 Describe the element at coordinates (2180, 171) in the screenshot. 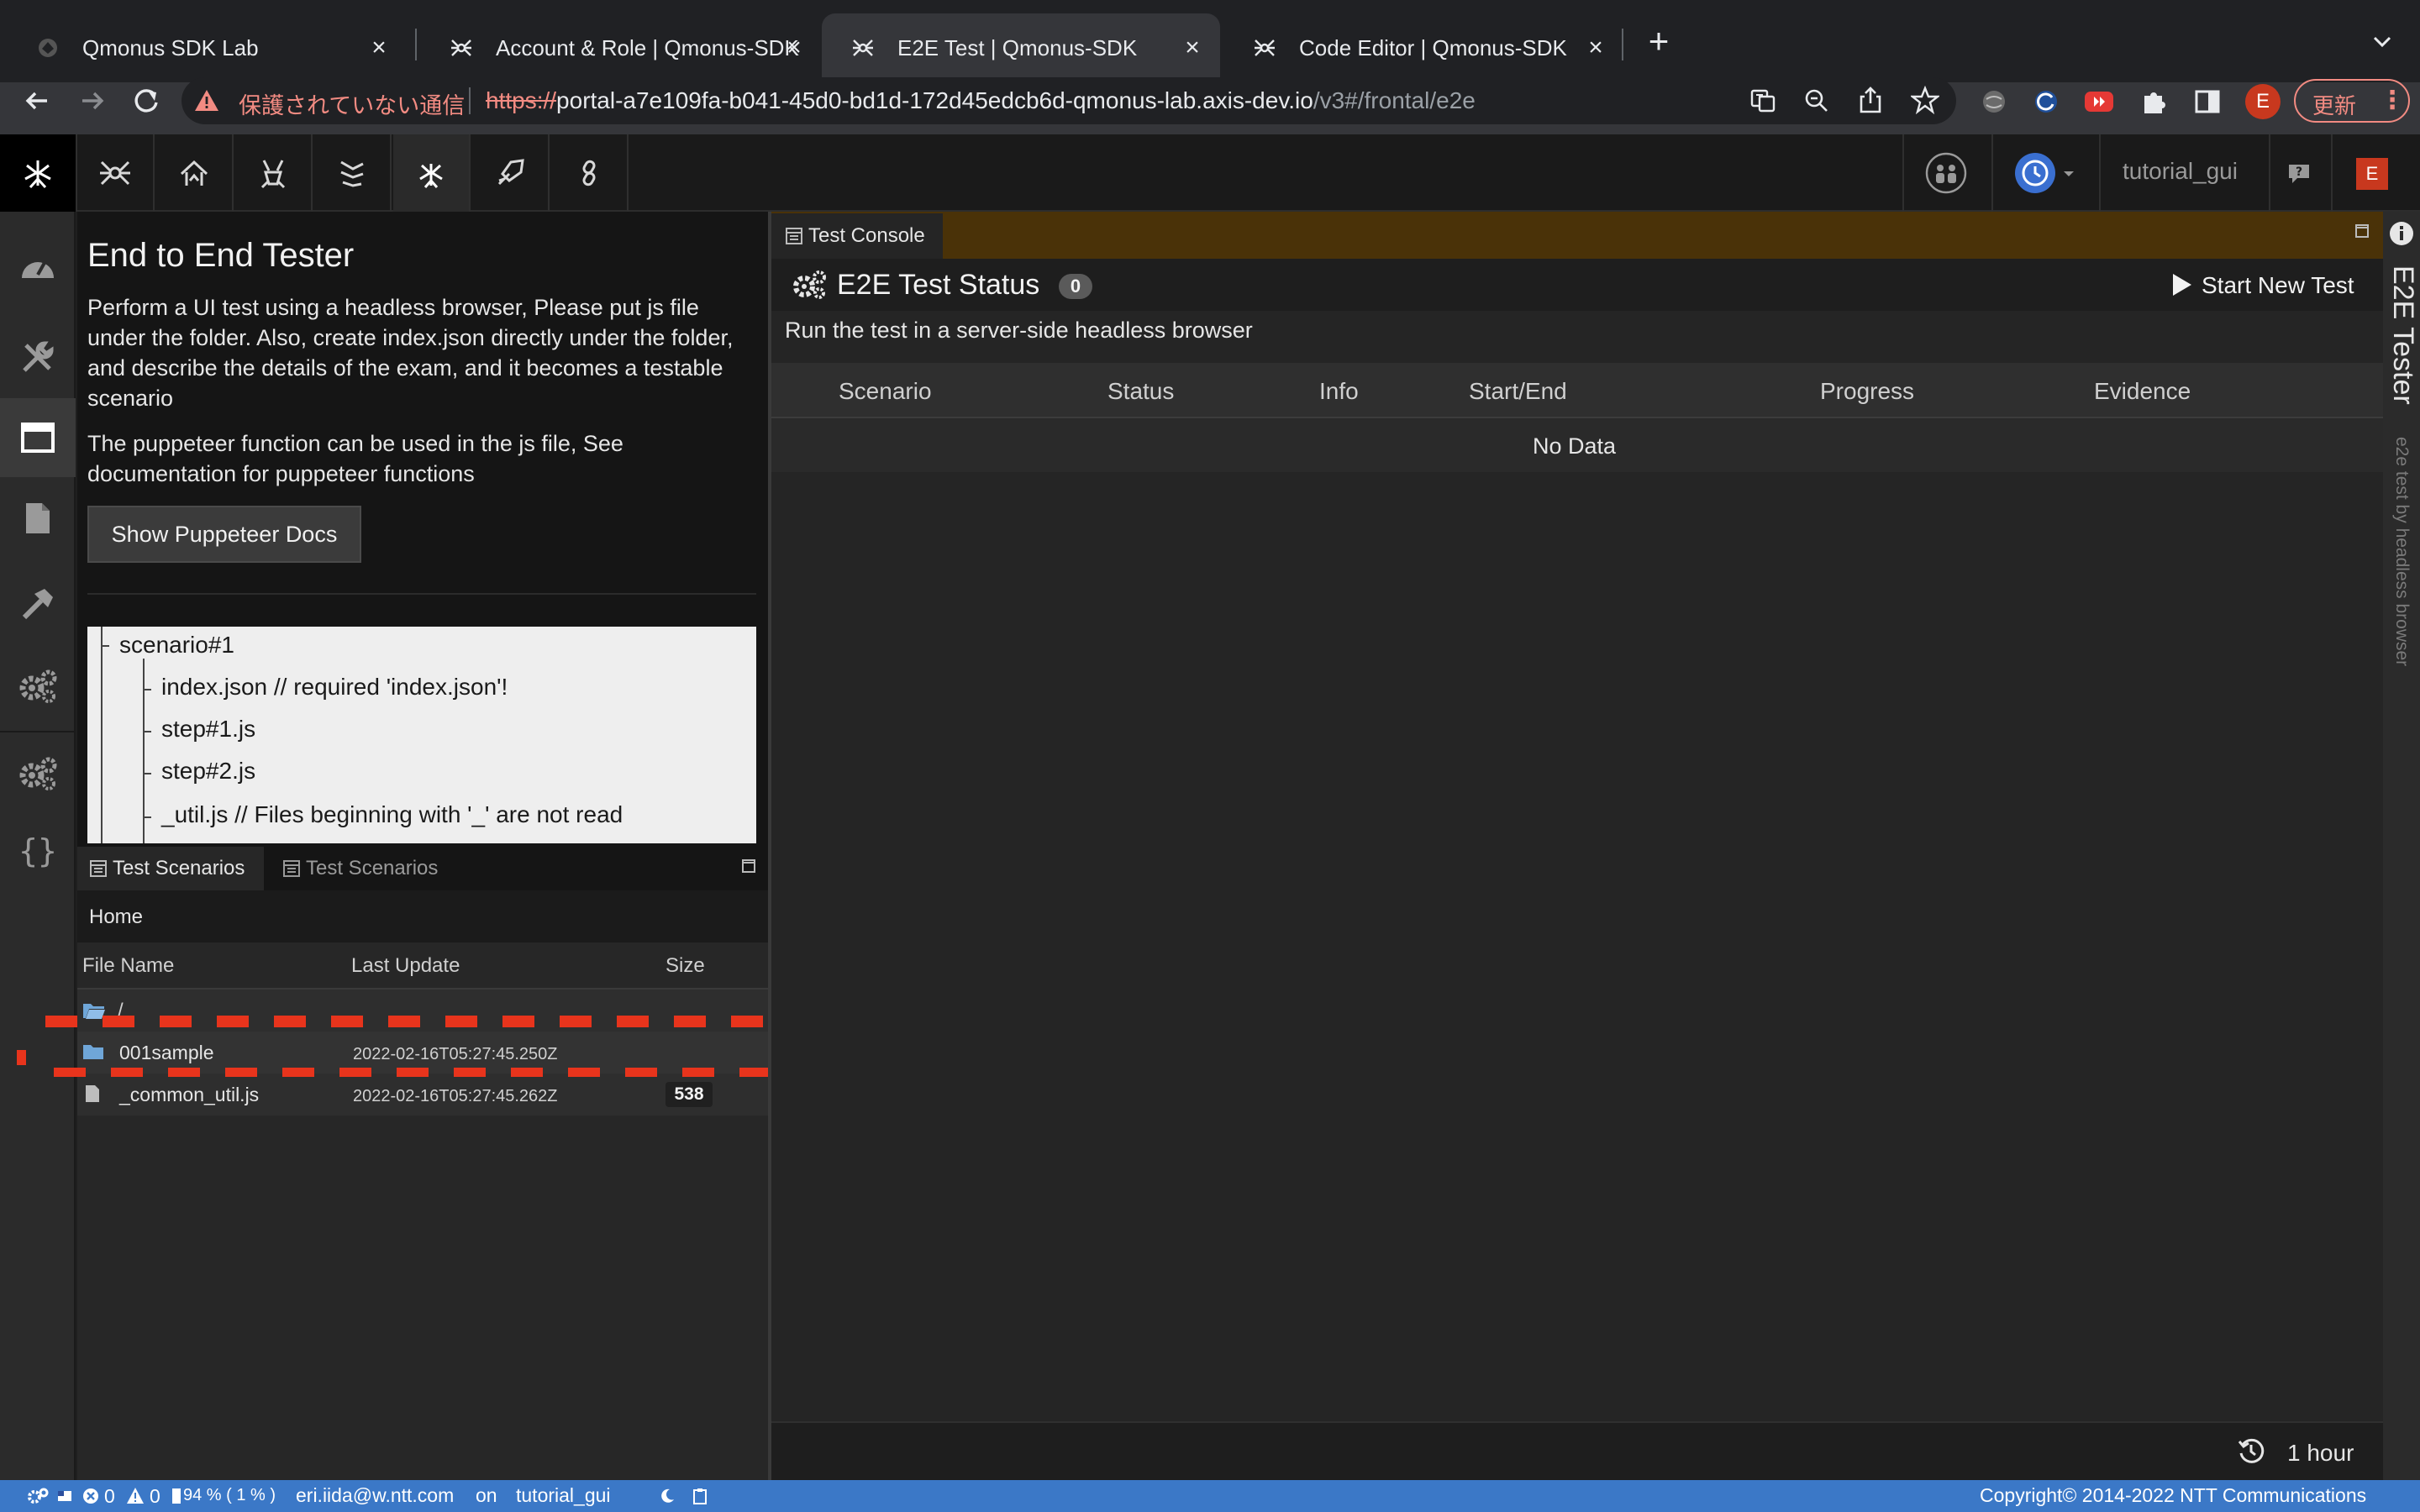

I see `project-name: tutorial_gui` at that location.